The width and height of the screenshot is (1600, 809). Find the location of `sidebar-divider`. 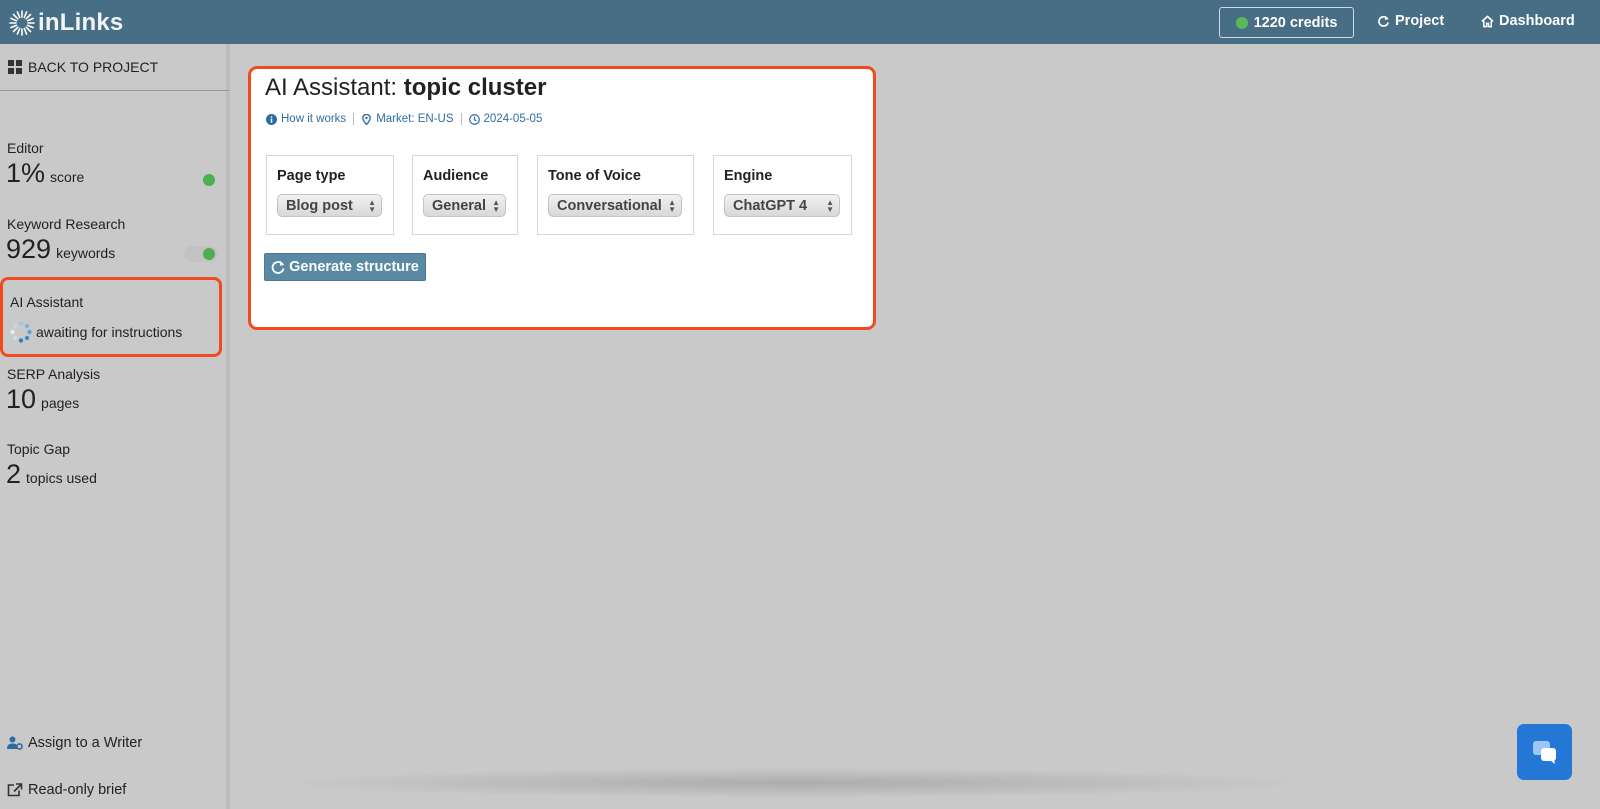

sidebar-divider is located at coordinates (115, 90).